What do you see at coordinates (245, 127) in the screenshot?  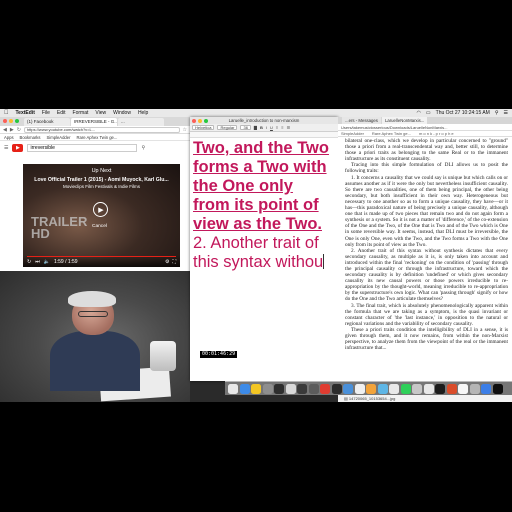 I see `font-size-select: 36` at bounding box center [245, 127].